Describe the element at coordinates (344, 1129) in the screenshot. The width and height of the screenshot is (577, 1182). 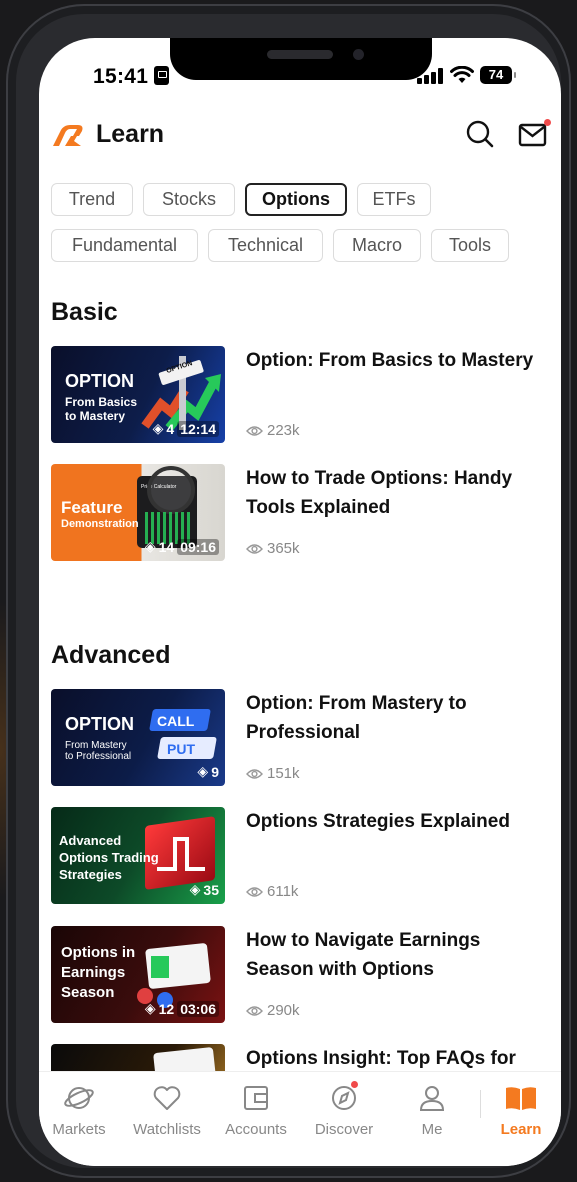
I see `tab-label: Discover` at that location.